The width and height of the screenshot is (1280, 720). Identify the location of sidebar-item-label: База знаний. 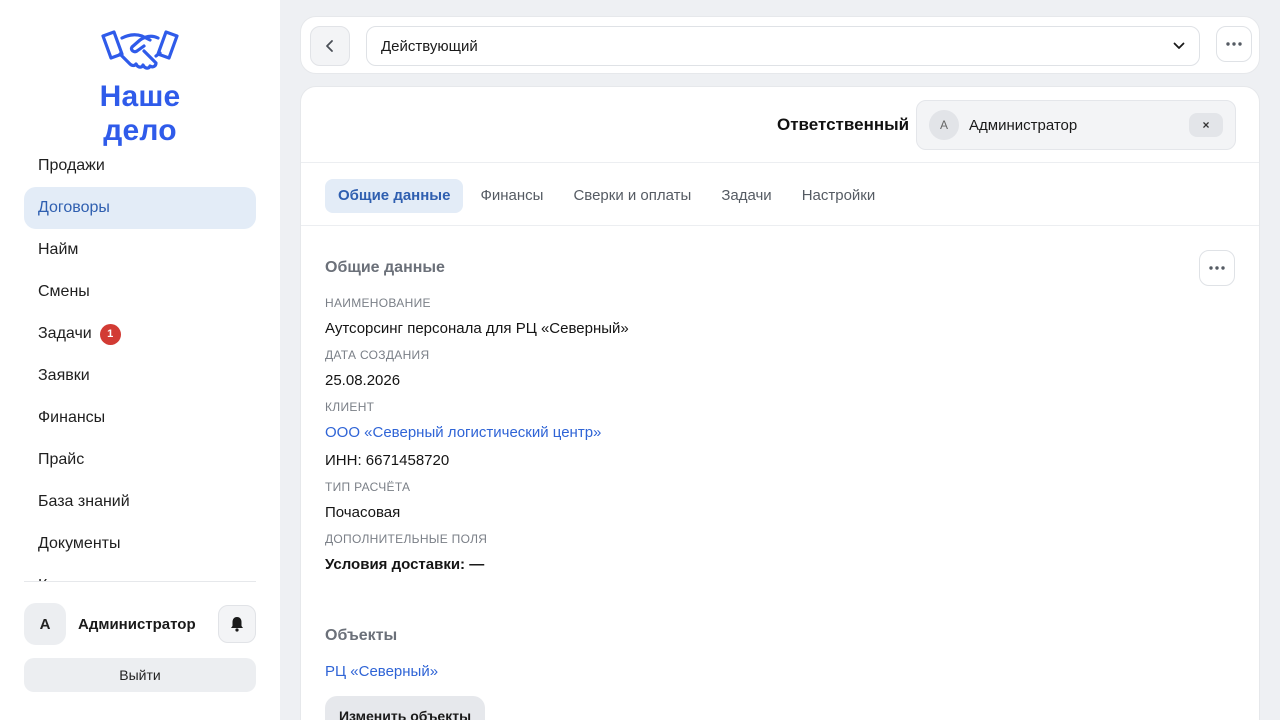
(84, 501).